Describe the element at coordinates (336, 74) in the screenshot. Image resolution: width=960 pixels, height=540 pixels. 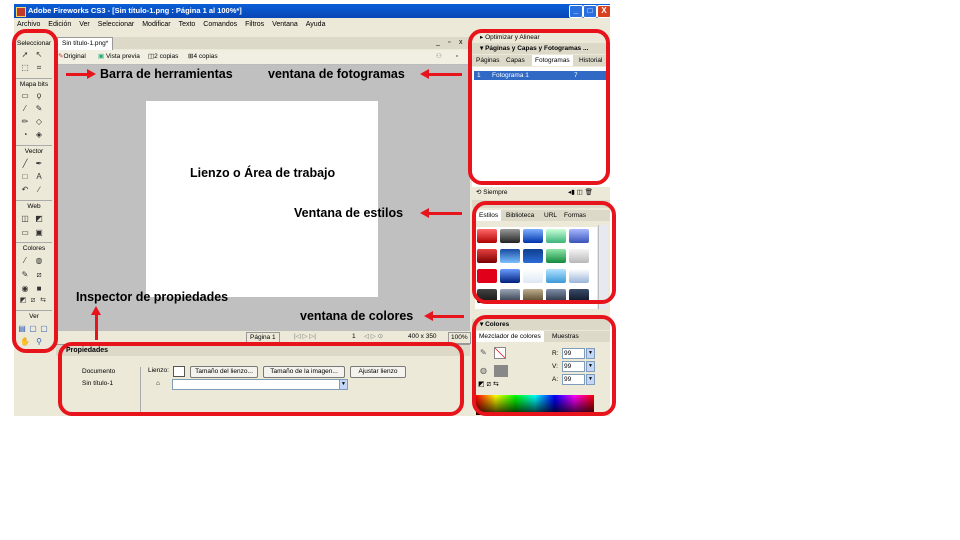
I see `annotation-frames: ventana de fotogramas` at that location.